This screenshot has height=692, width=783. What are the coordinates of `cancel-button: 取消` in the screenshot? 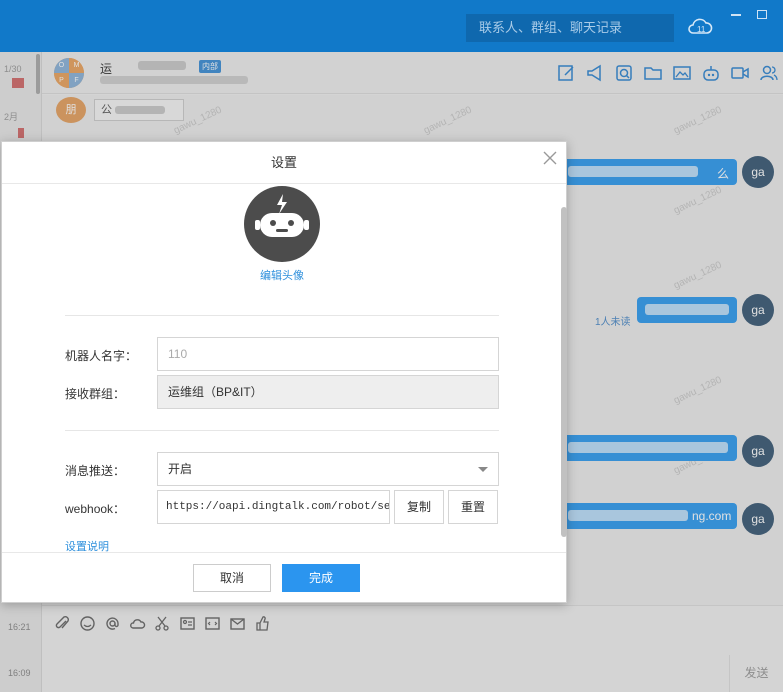 It's located at (232, 578).